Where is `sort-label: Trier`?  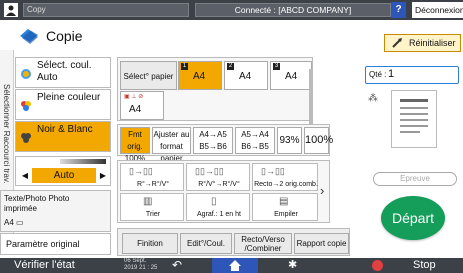 sort-label: Trier is located at coordinates (153, 214).